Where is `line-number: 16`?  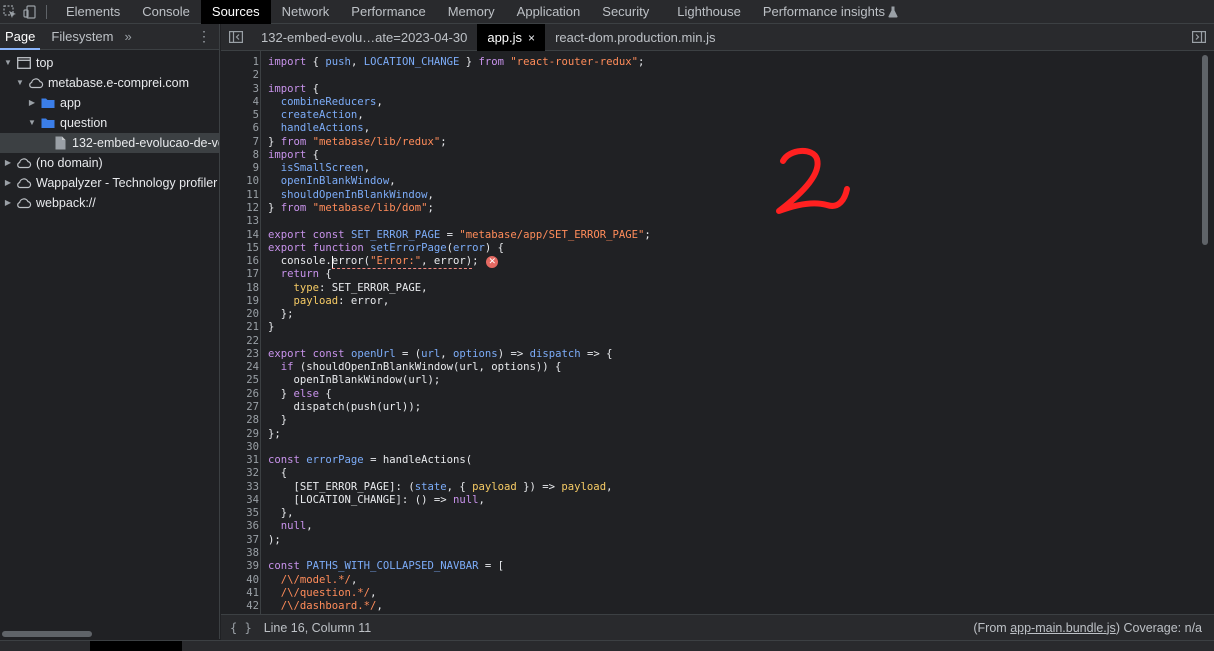
line-number: 16 is located at coordinates (240, 261).